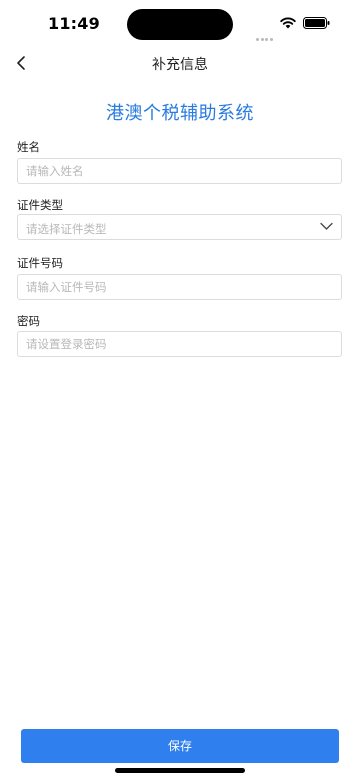  Describe the element at coordinates (40, 205) in the screenshot. I see `id-type-label: 证件类型` at that location.